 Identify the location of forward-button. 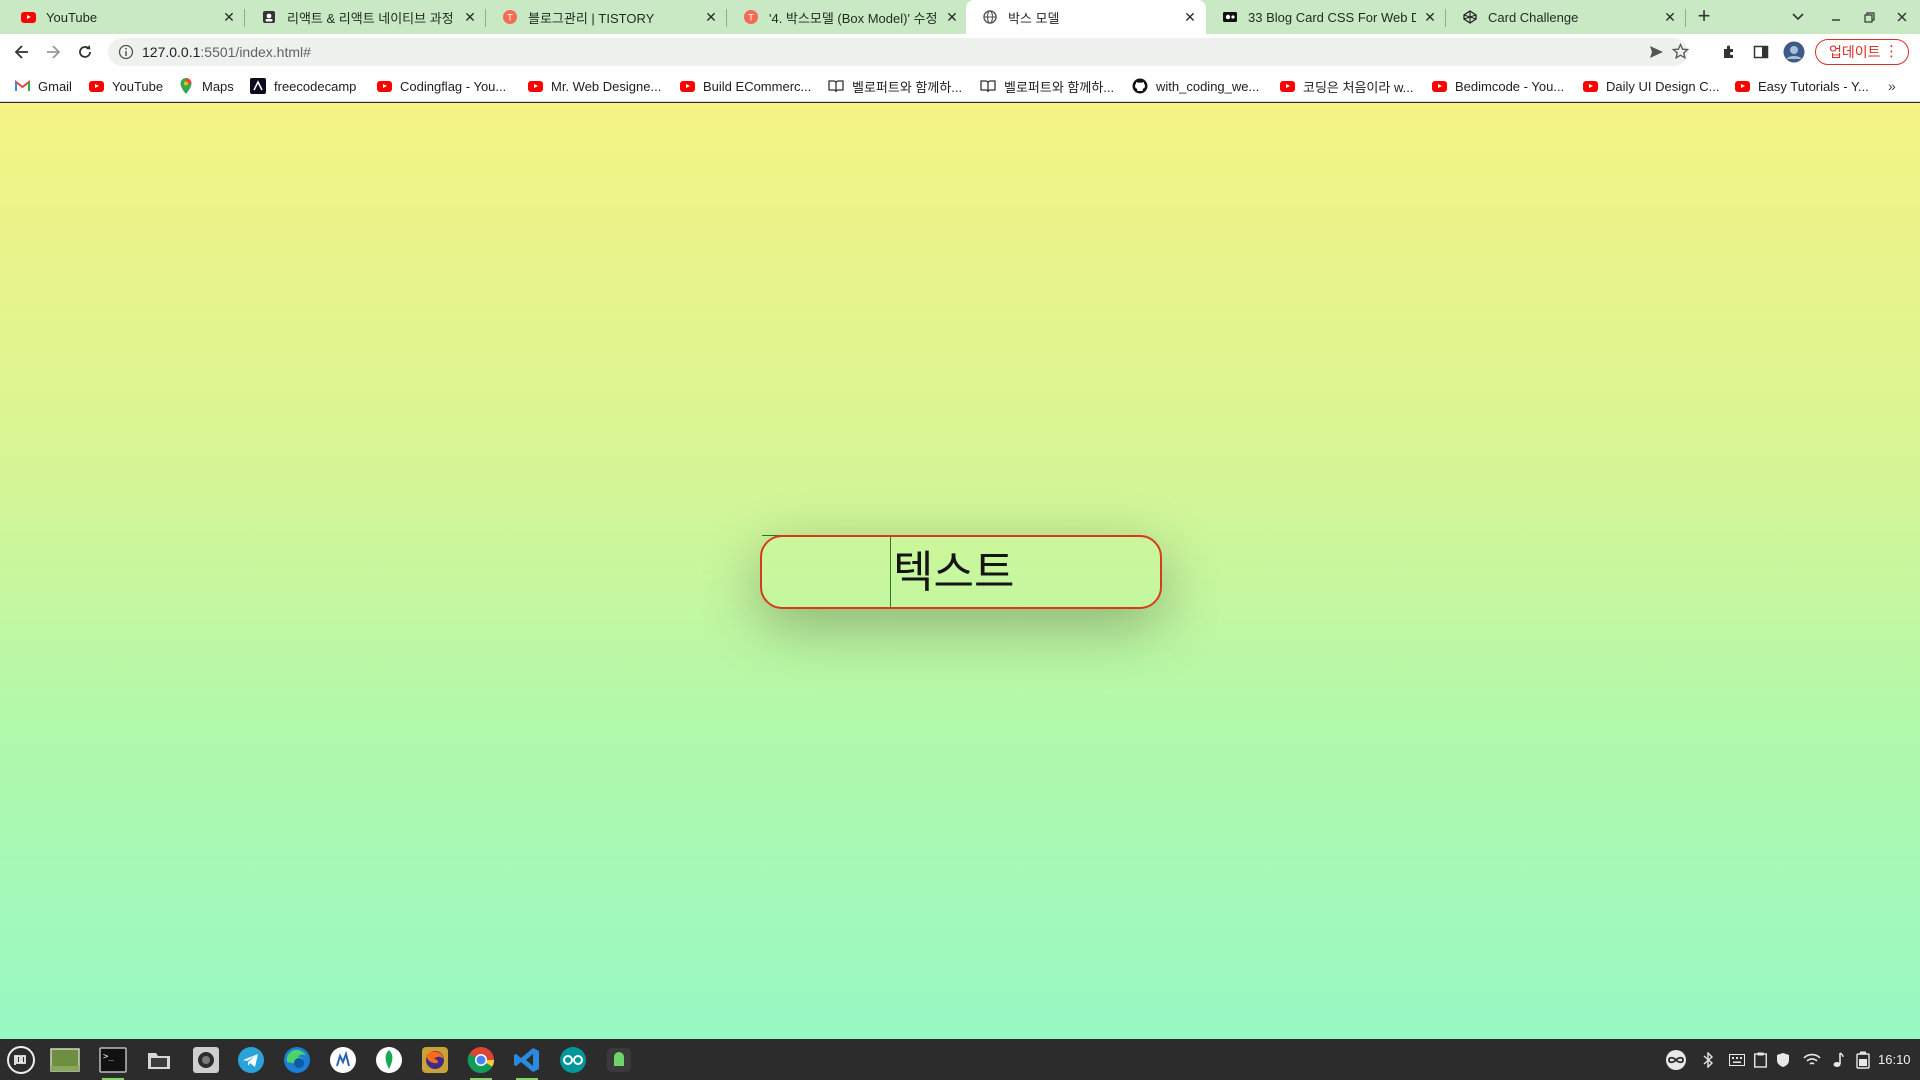
(53, 52).